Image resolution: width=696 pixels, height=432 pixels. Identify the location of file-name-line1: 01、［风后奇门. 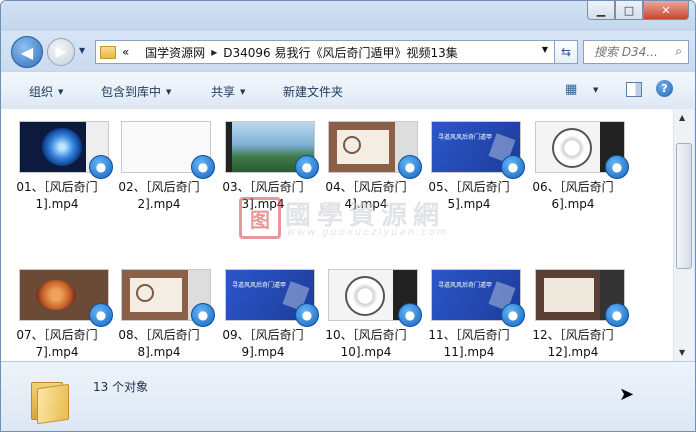
(57, 187).